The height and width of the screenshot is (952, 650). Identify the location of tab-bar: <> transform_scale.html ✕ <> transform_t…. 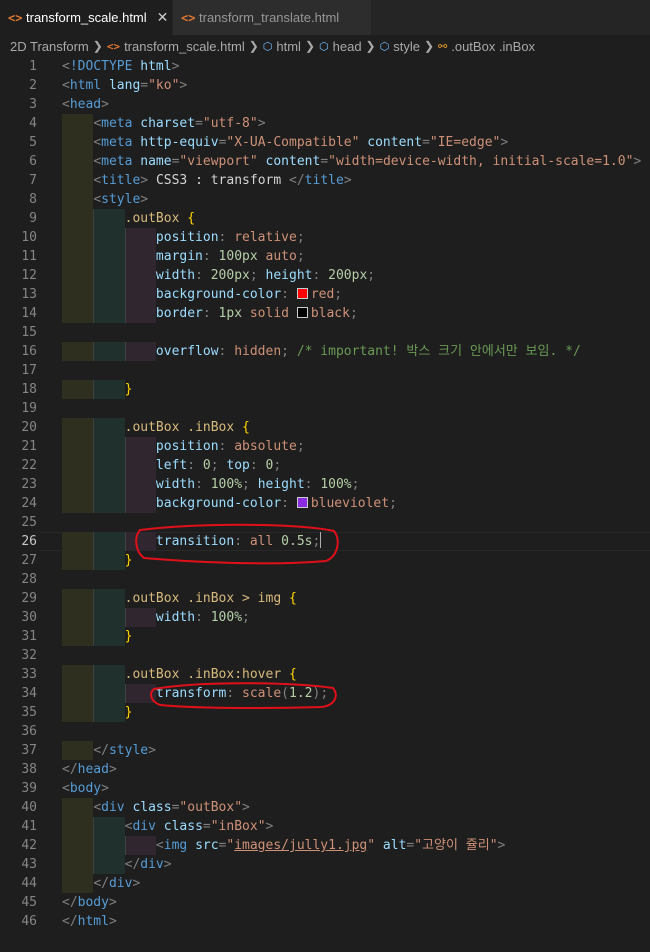
(325, 17).